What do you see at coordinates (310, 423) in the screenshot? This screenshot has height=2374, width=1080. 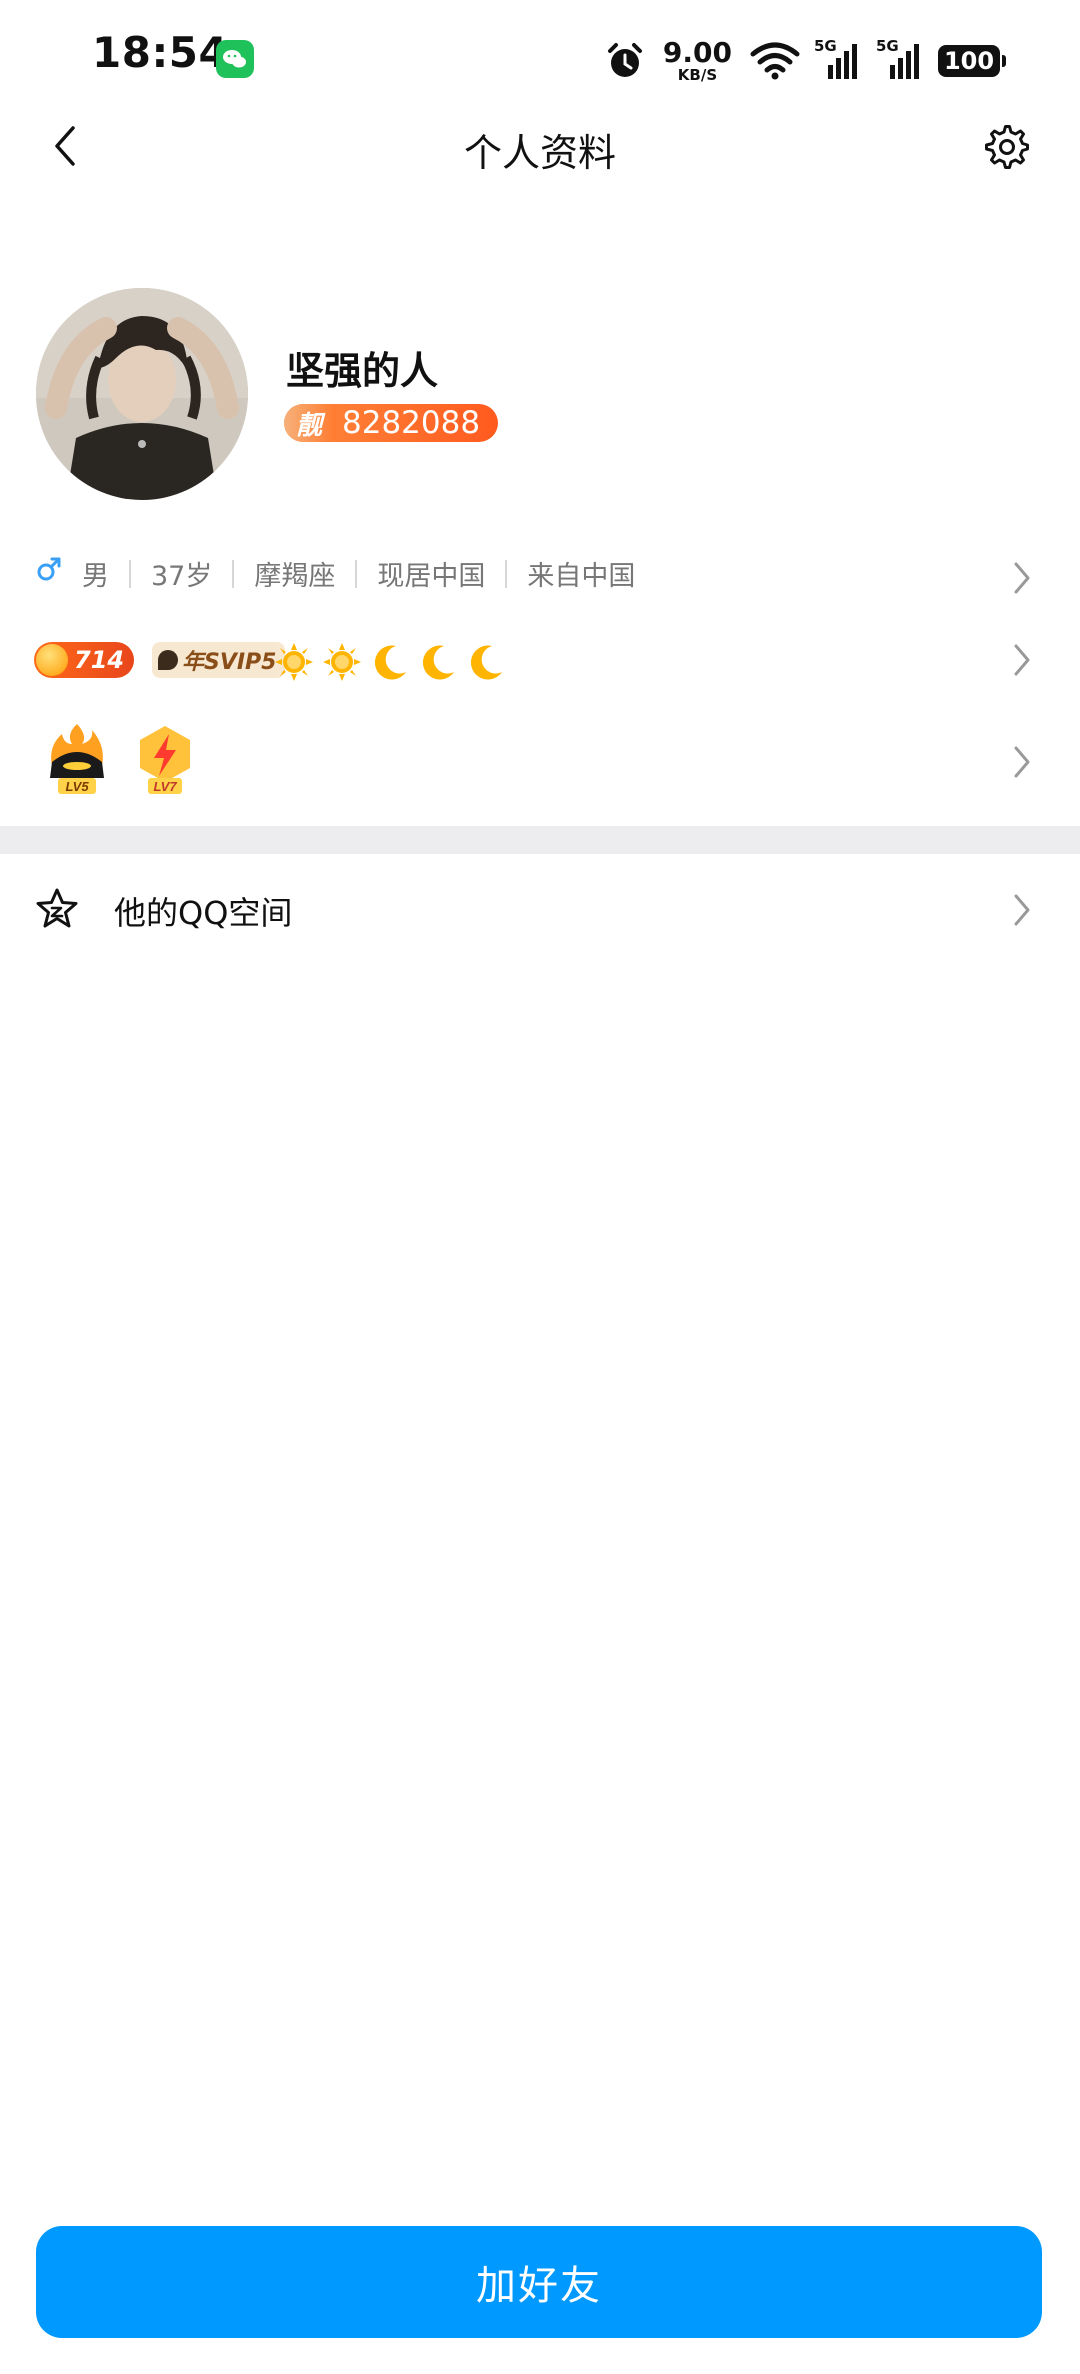 I see `pretty-number-tag: 靓` at bounding box center [310, 423].